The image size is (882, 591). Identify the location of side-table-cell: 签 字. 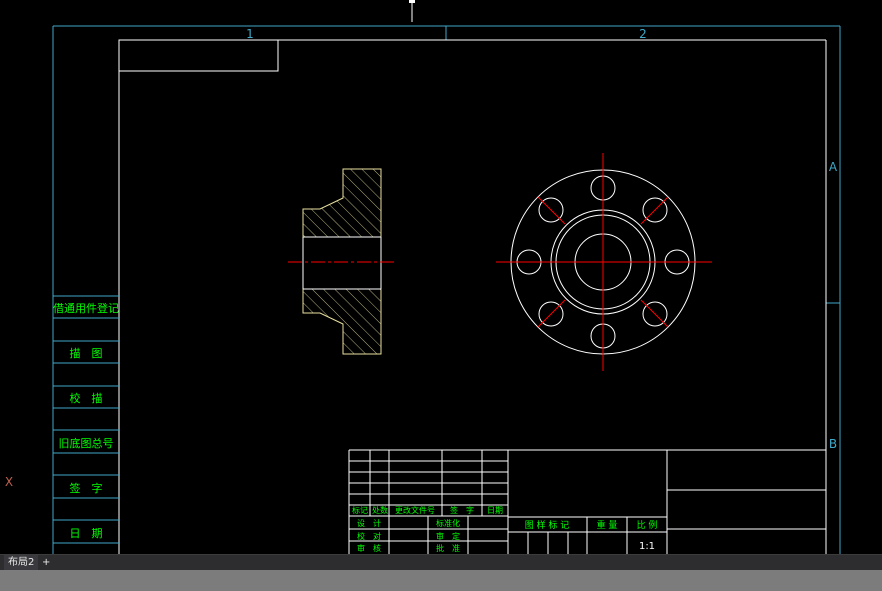
(86, 488).